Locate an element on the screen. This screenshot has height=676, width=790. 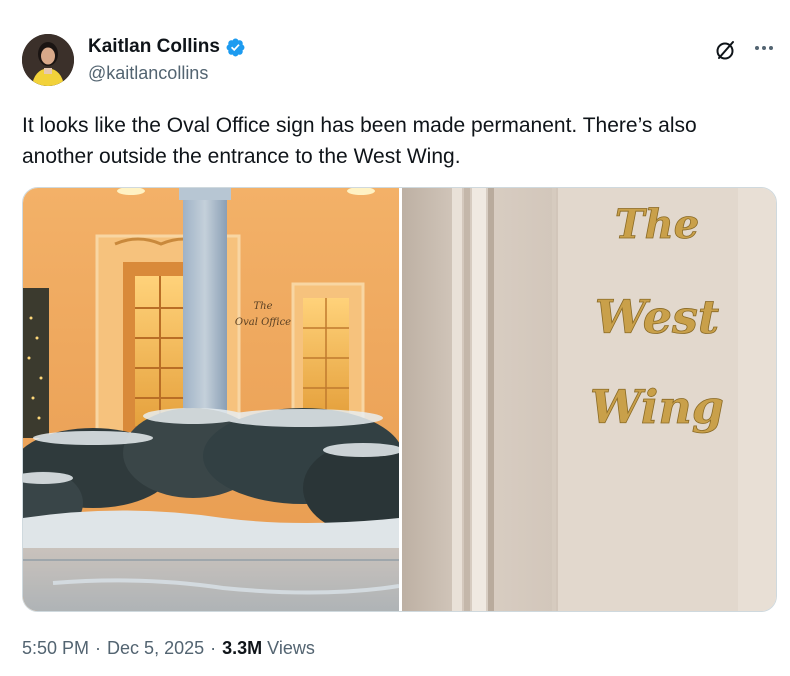
oval-office-sign-line2: Oval Office is located at coordinates (263, 322).